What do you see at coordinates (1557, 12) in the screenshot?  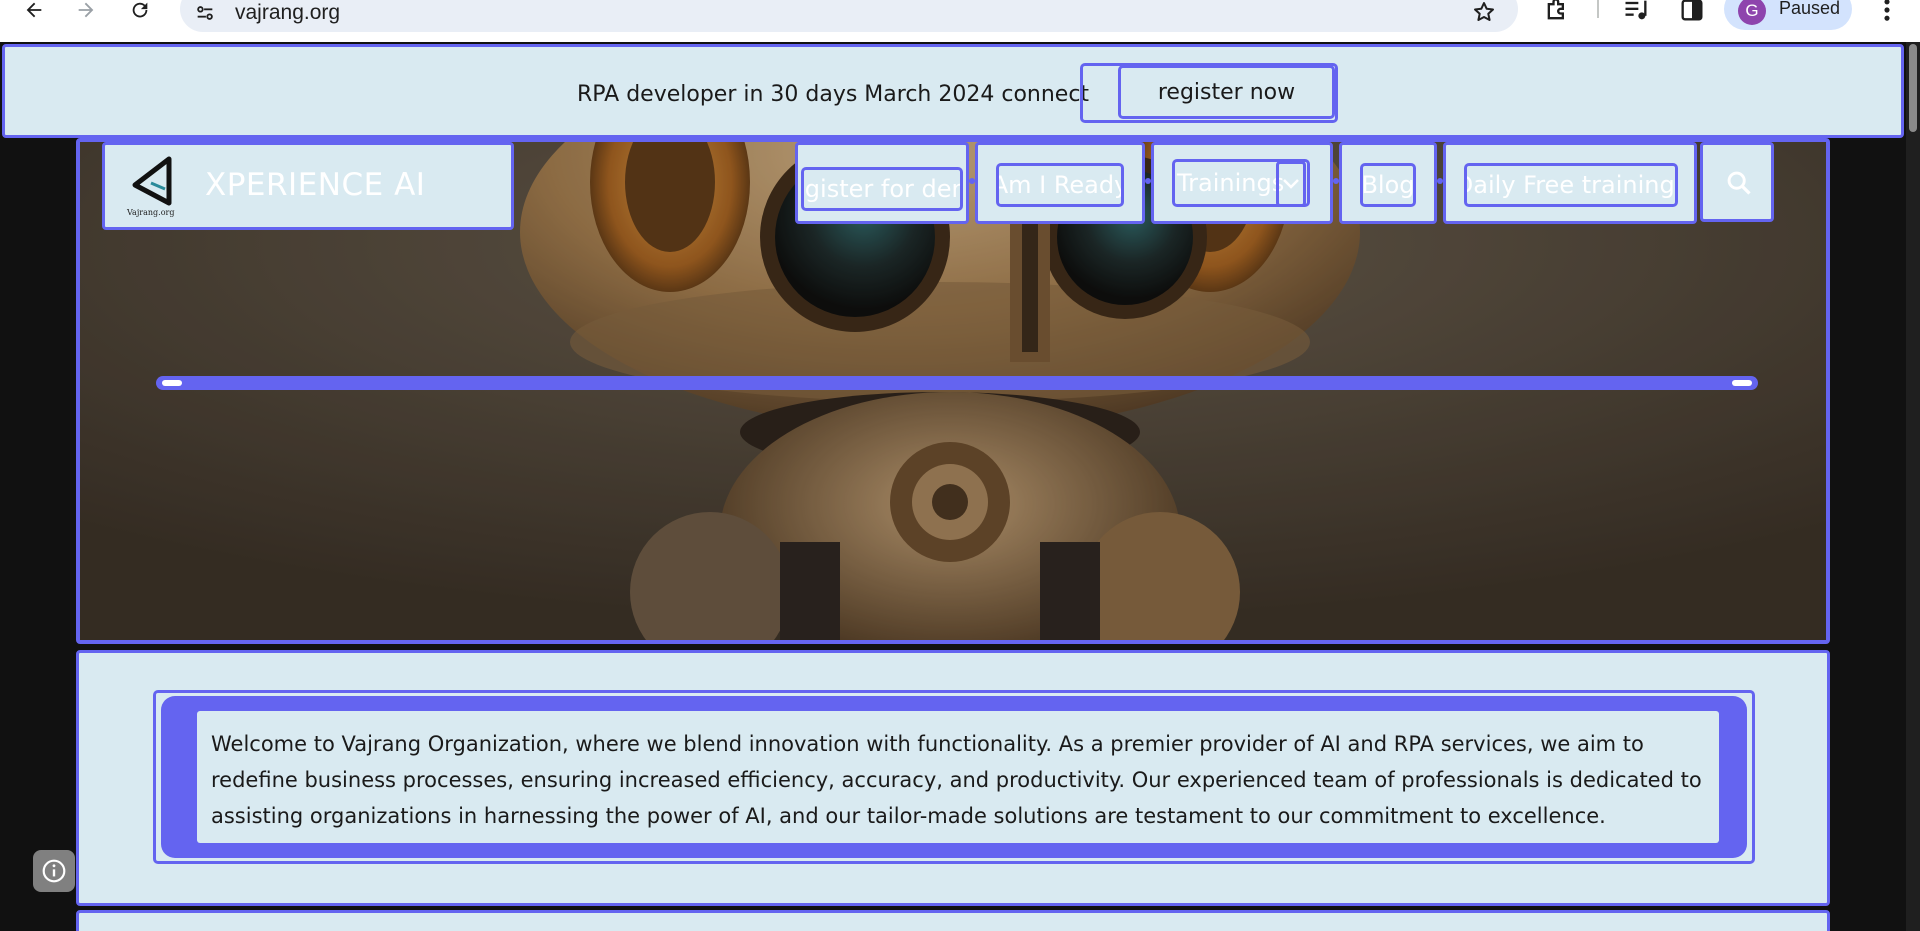 I see `extensions-puzzle-icon` at bounding box center [1557, 12].